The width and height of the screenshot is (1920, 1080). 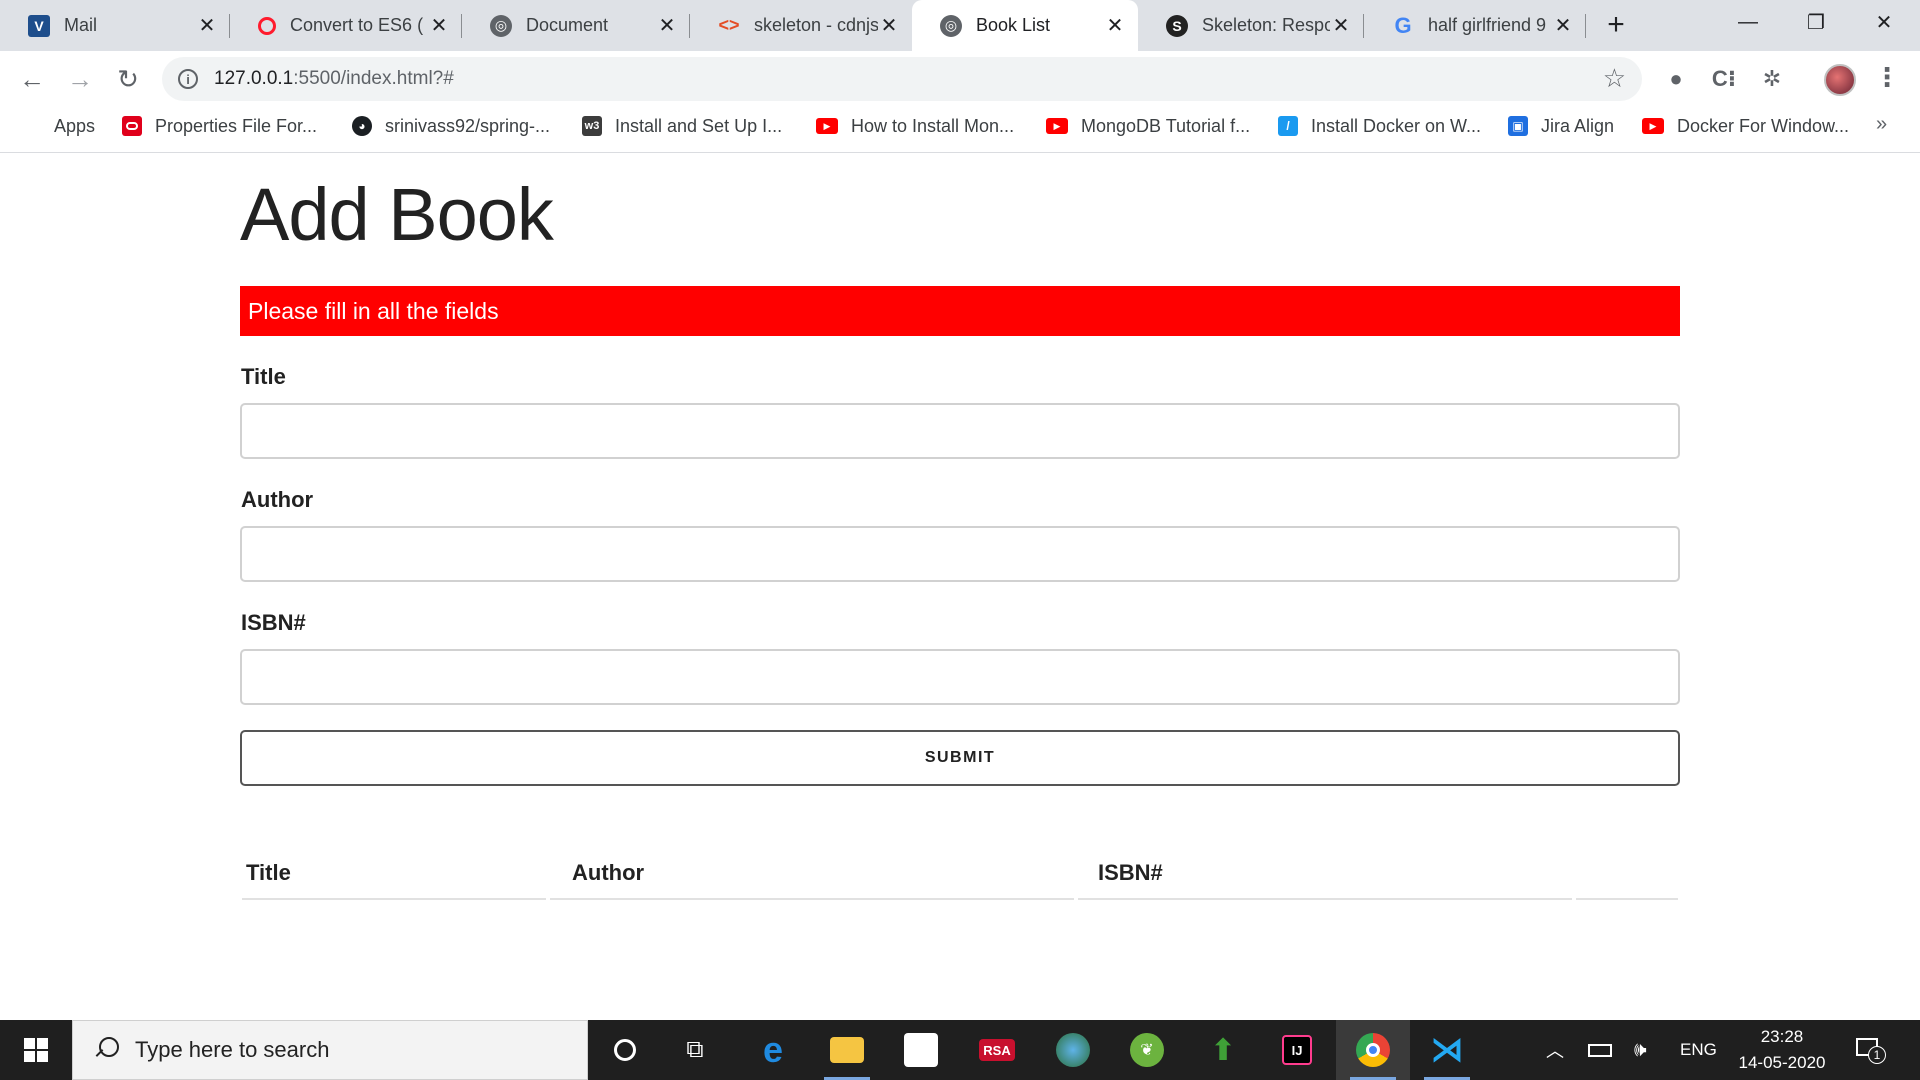 I want to click on bookmark-jira-align: ▣ Jira Align, so click(x=1561, y=126).